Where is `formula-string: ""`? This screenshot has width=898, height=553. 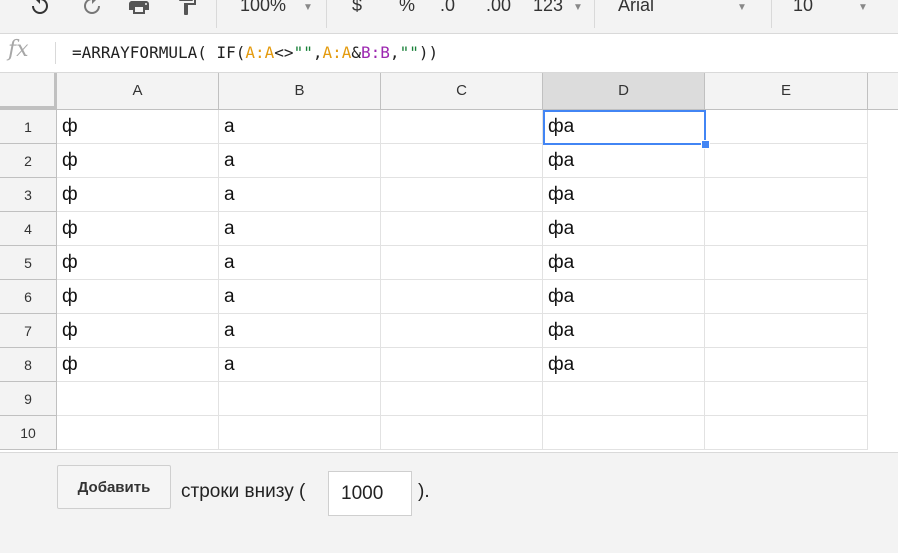
formula-string: "" is located at coordinates (303, 52).